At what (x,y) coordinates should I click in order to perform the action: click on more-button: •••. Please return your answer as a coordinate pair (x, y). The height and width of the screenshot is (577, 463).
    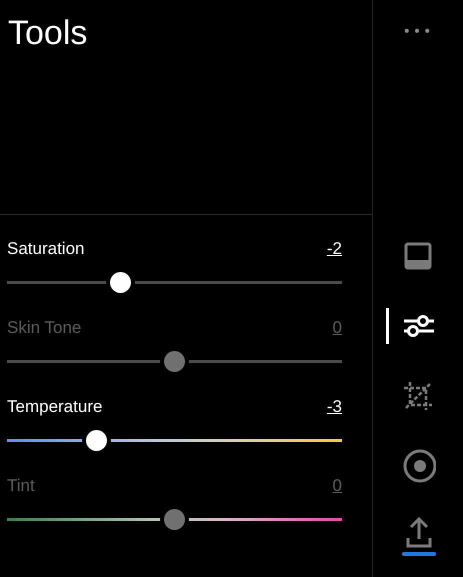
    Looking at the image, I should click on (418, 32).